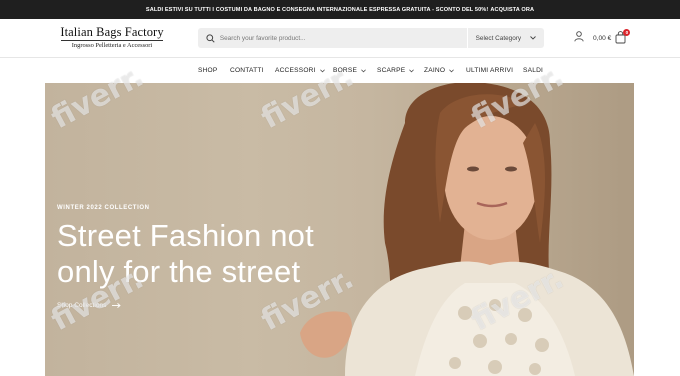 This screenshot has height=376, width=680. I want to click on logo-rule, so click(112, 40).